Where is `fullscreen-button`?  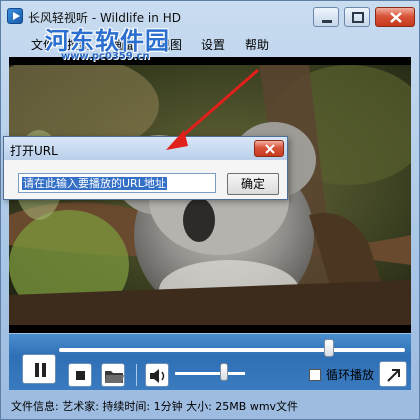 fullscreen-button is located at coordinates (393, 374).